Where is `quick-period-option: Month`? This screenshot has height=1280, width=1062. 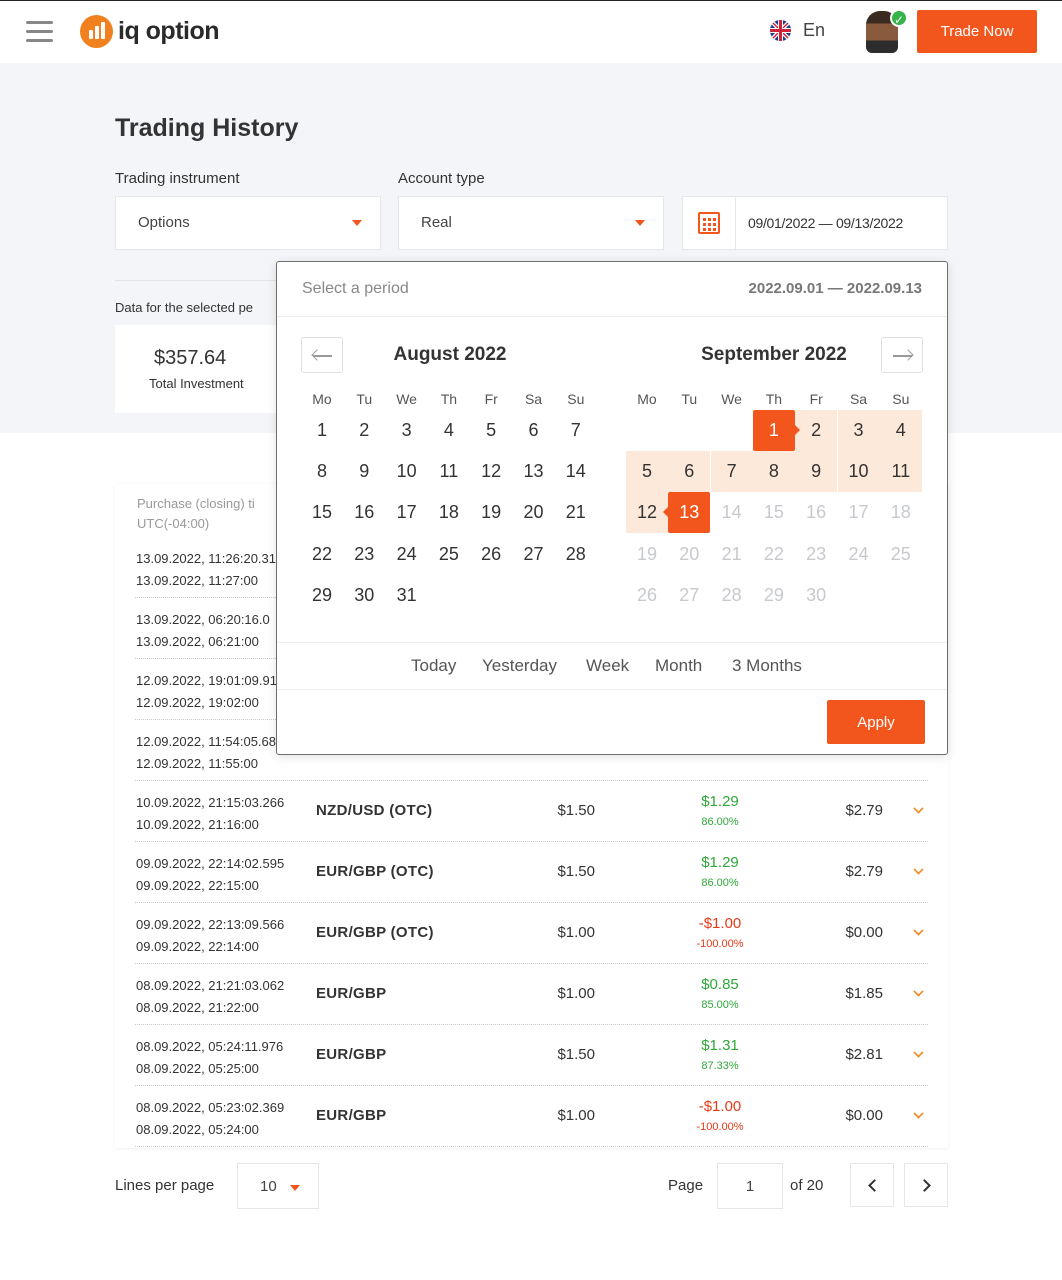 quick-period-option: Month is located at coordinates (678, 666).